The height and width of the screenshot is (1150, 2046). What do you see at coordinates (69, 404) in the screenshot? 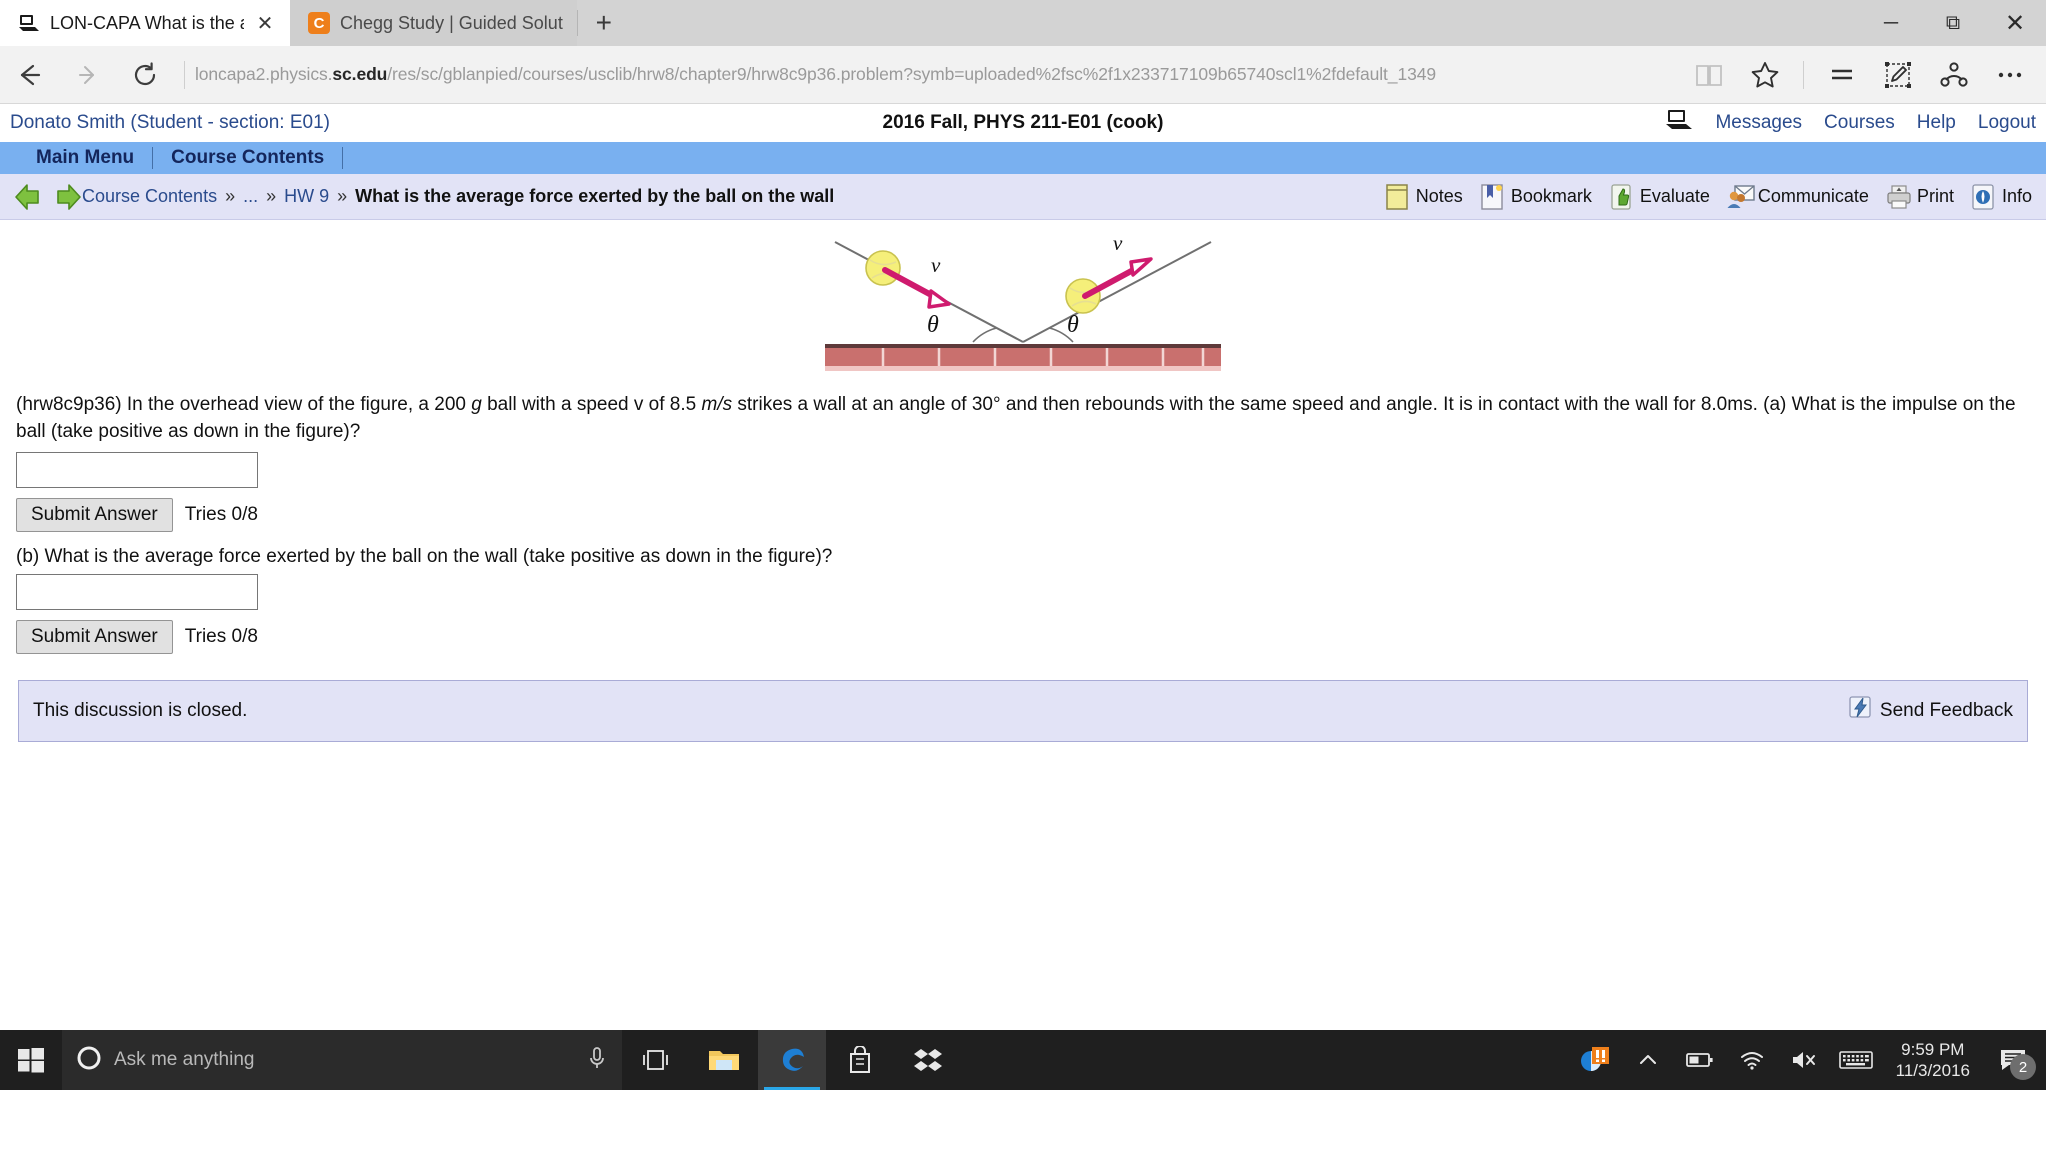
I see `problem-id: (hrw8c9p36)` at bounding box center [69, 404].